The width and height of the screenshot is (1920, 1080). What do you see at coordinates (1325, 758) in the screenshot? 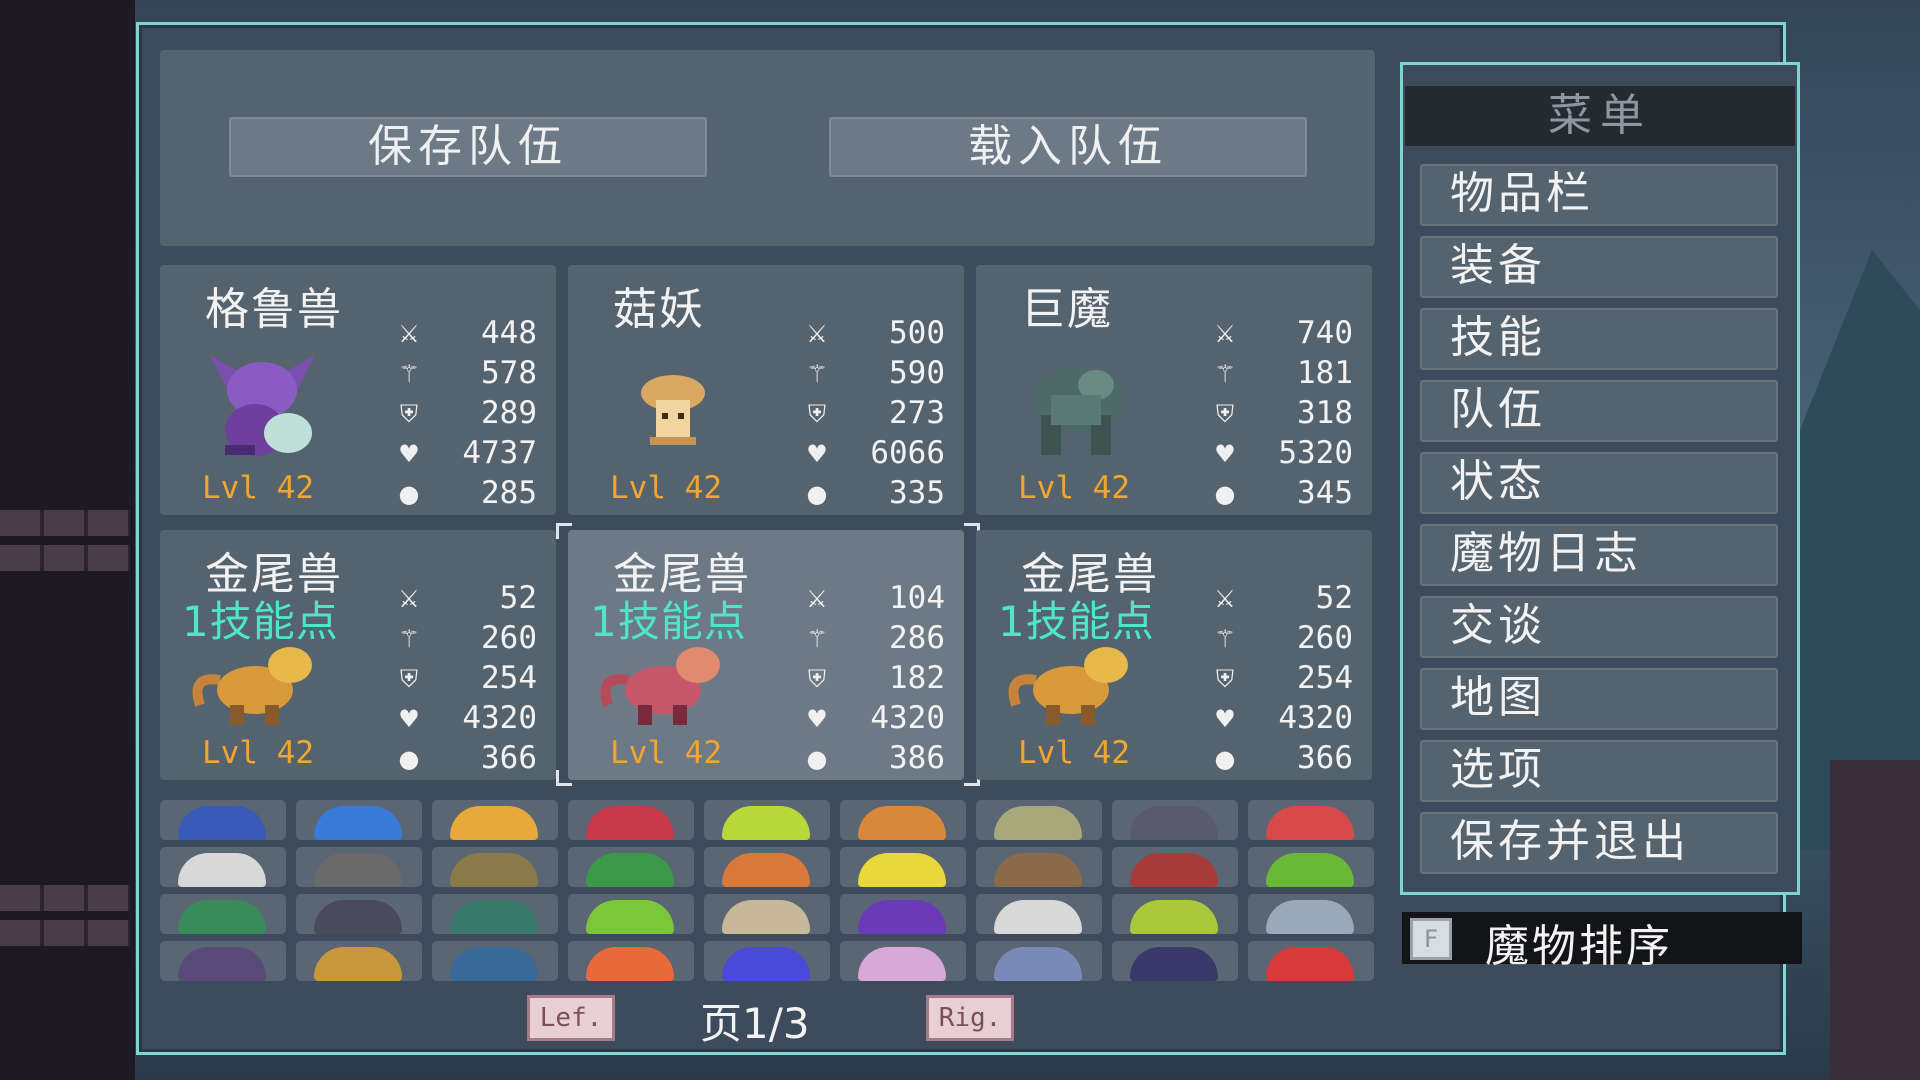
I see `mana-value: 366` at bounding box center [1325, 758].